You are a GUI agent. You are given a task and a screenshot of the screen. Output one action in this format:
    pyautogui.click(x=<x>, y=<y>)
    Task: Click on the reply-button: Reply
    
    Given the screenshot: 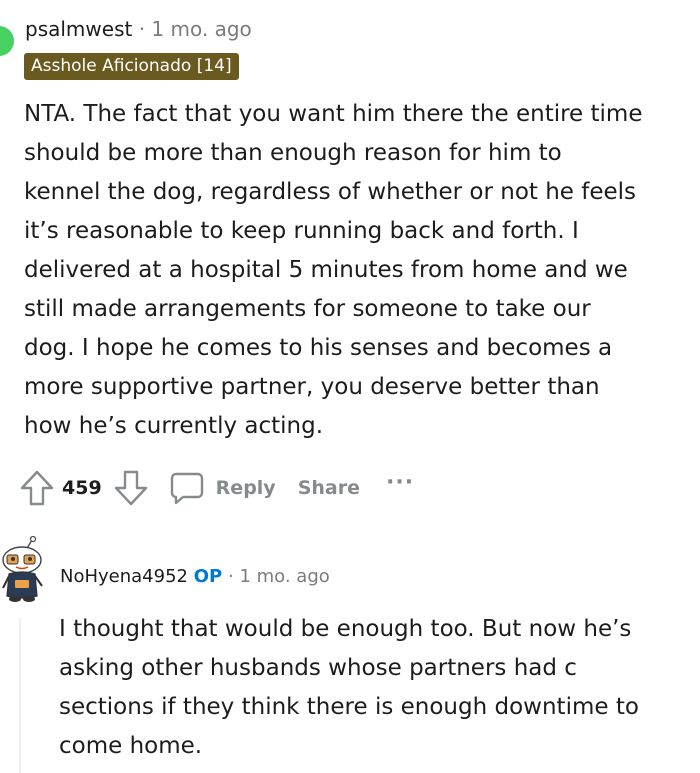 What is the action you would take?
    pyautogui.click(x=223, y=488)
    